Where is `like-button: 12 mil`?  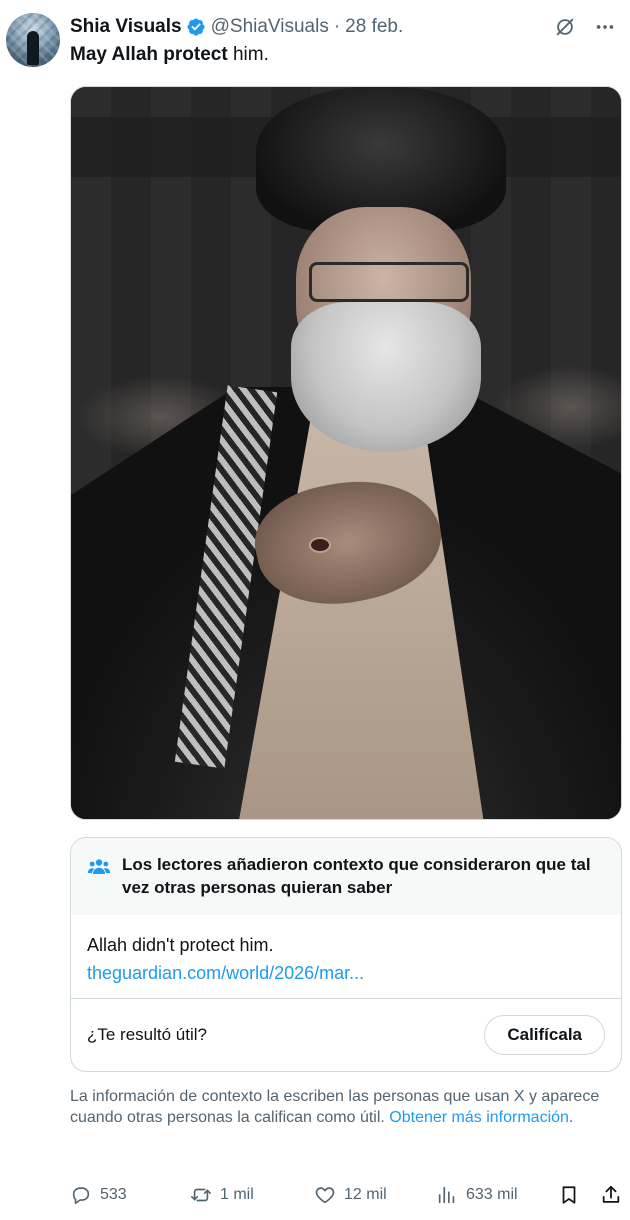 like-button: 12 mil is located at coordinates (350, 1195).